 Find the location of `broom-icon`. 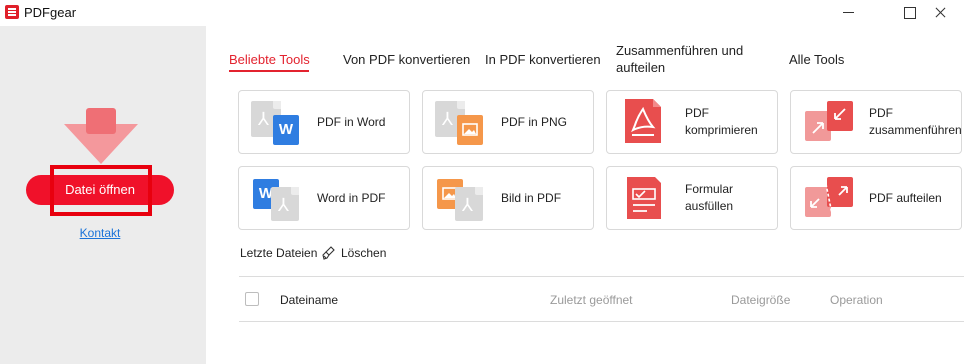

broom-icon is located at coordinates (329, 253).